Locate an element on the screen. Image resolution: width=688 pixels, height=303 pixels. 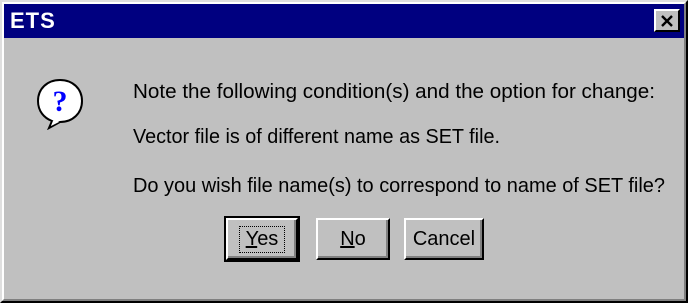
question-icon: ? is located at coordinates (60, 104).